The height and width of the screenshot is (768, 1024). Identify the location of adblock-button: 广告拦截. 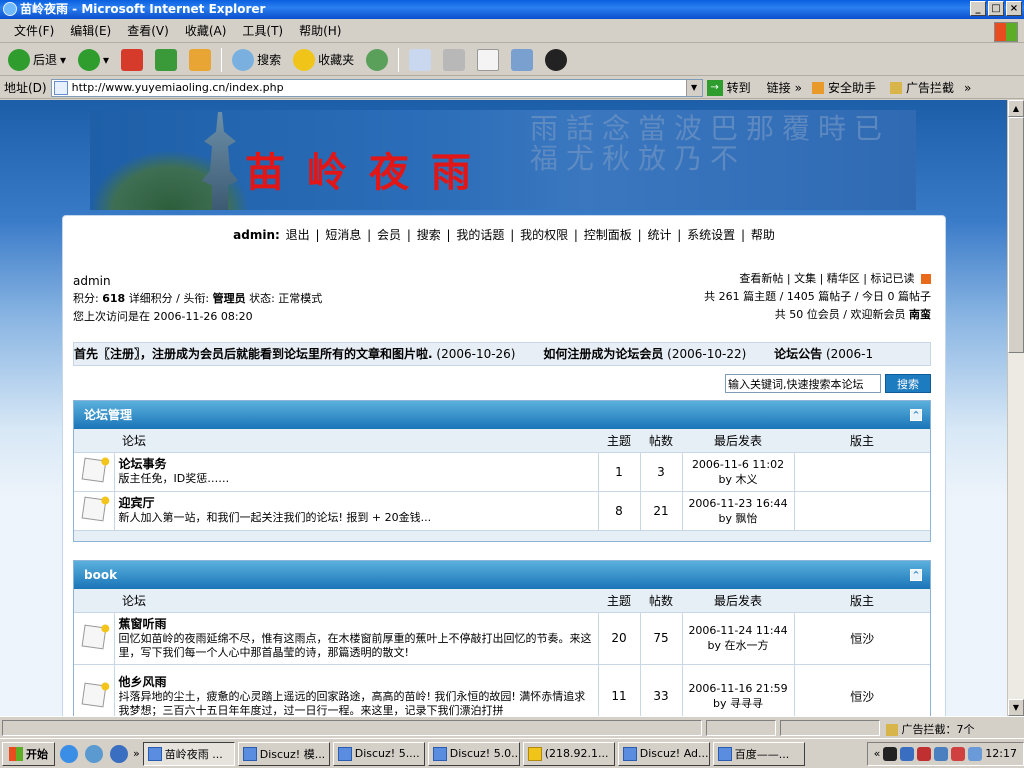
(930, 87).